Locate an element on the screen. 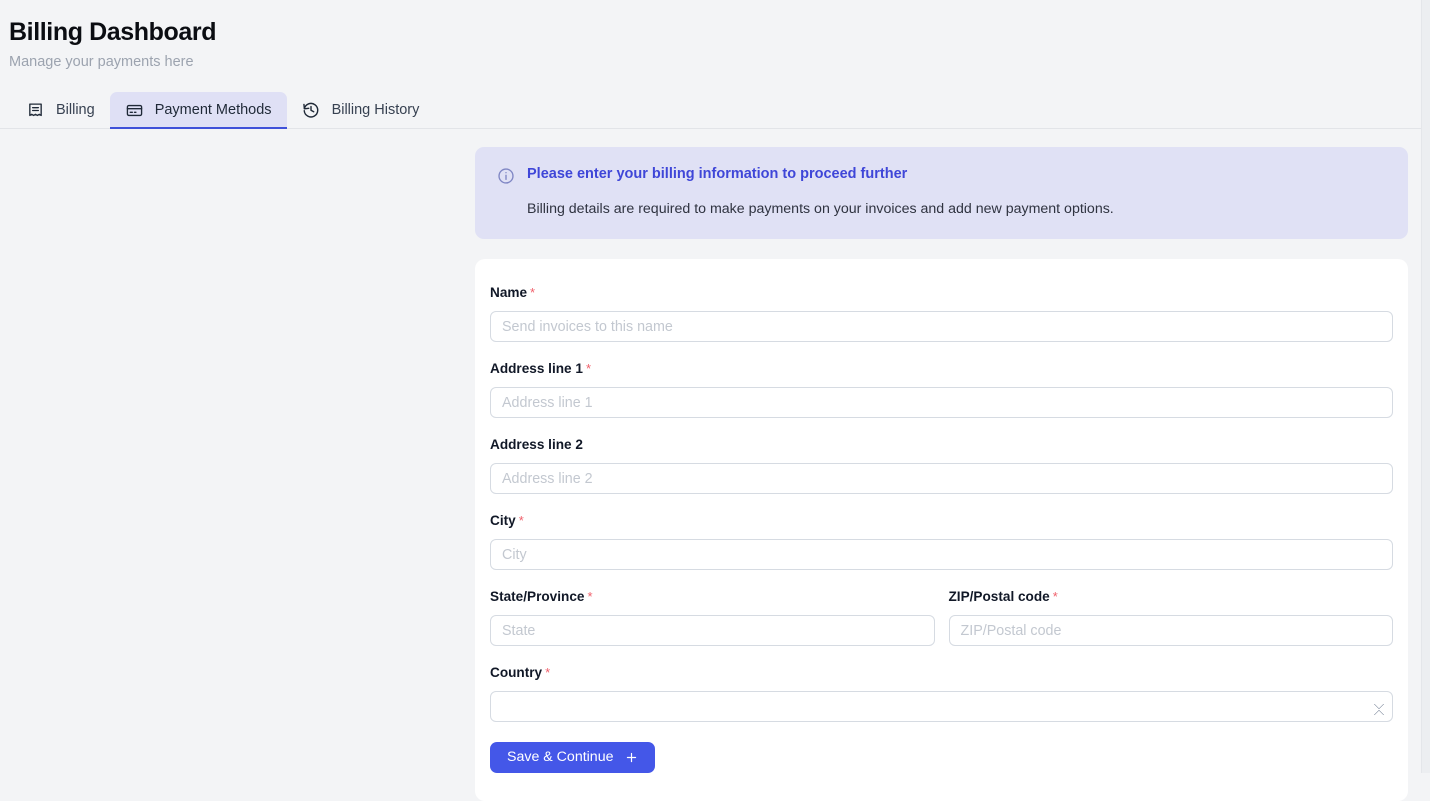  save-and-continue-button: Save & Continue is located at coordinates (573, 757).